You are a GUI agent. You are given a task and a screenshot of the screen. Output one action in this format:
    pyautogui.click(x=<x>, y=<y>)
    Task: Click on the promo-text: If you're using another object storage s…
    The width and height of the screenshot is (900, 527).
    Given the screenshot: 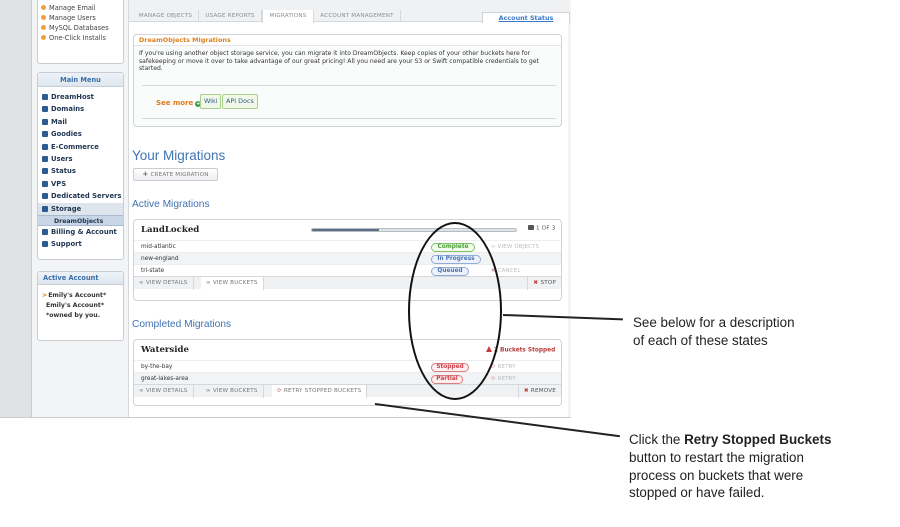 What is the action you would take?
    pyautogui.click(x=339, y=61)
    